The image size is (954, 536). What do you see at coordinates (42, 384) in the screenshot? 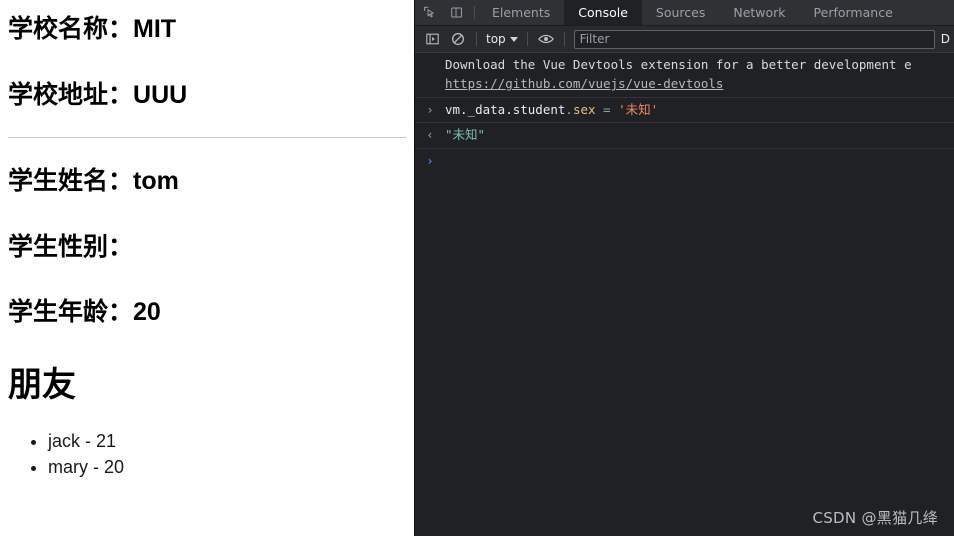
I see `friends-heading: 朋友` at bounding box center [42, 384].